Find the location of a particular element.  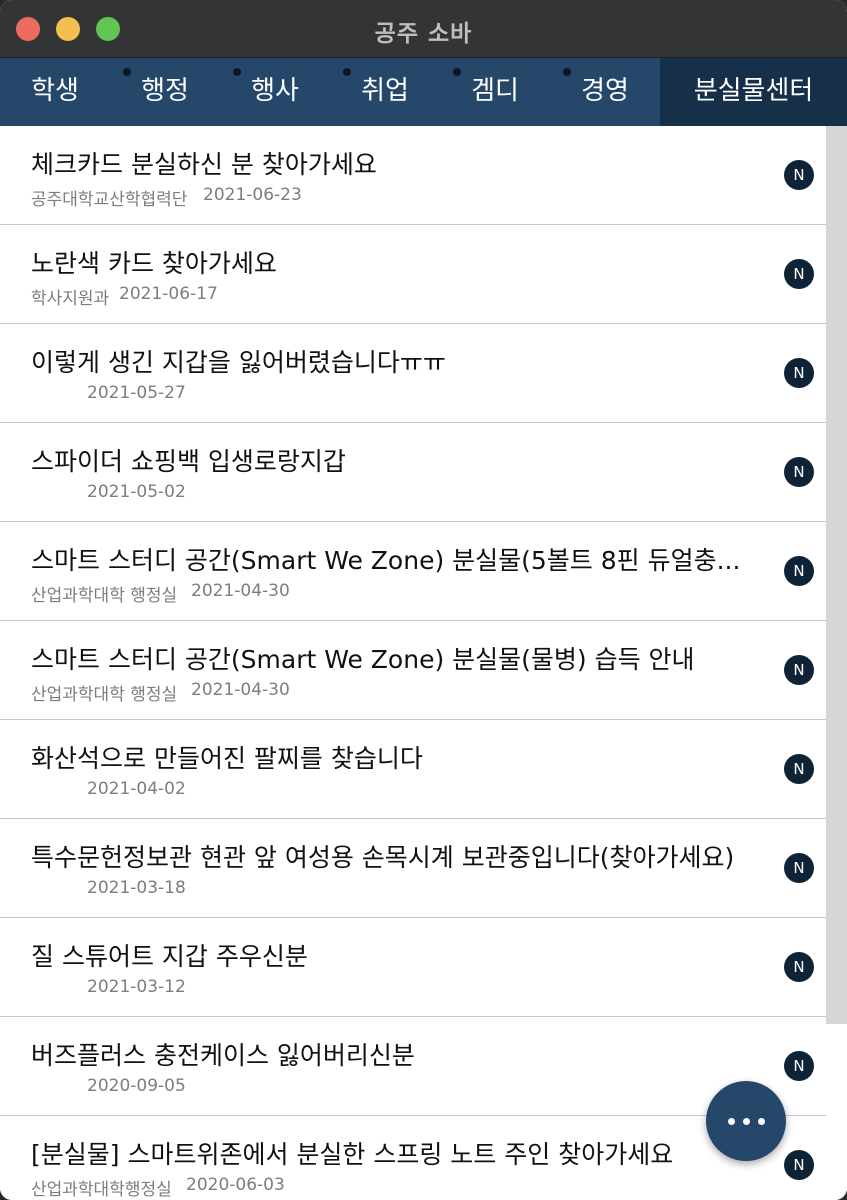

more-options-button is located at coordinates (746, 1121).